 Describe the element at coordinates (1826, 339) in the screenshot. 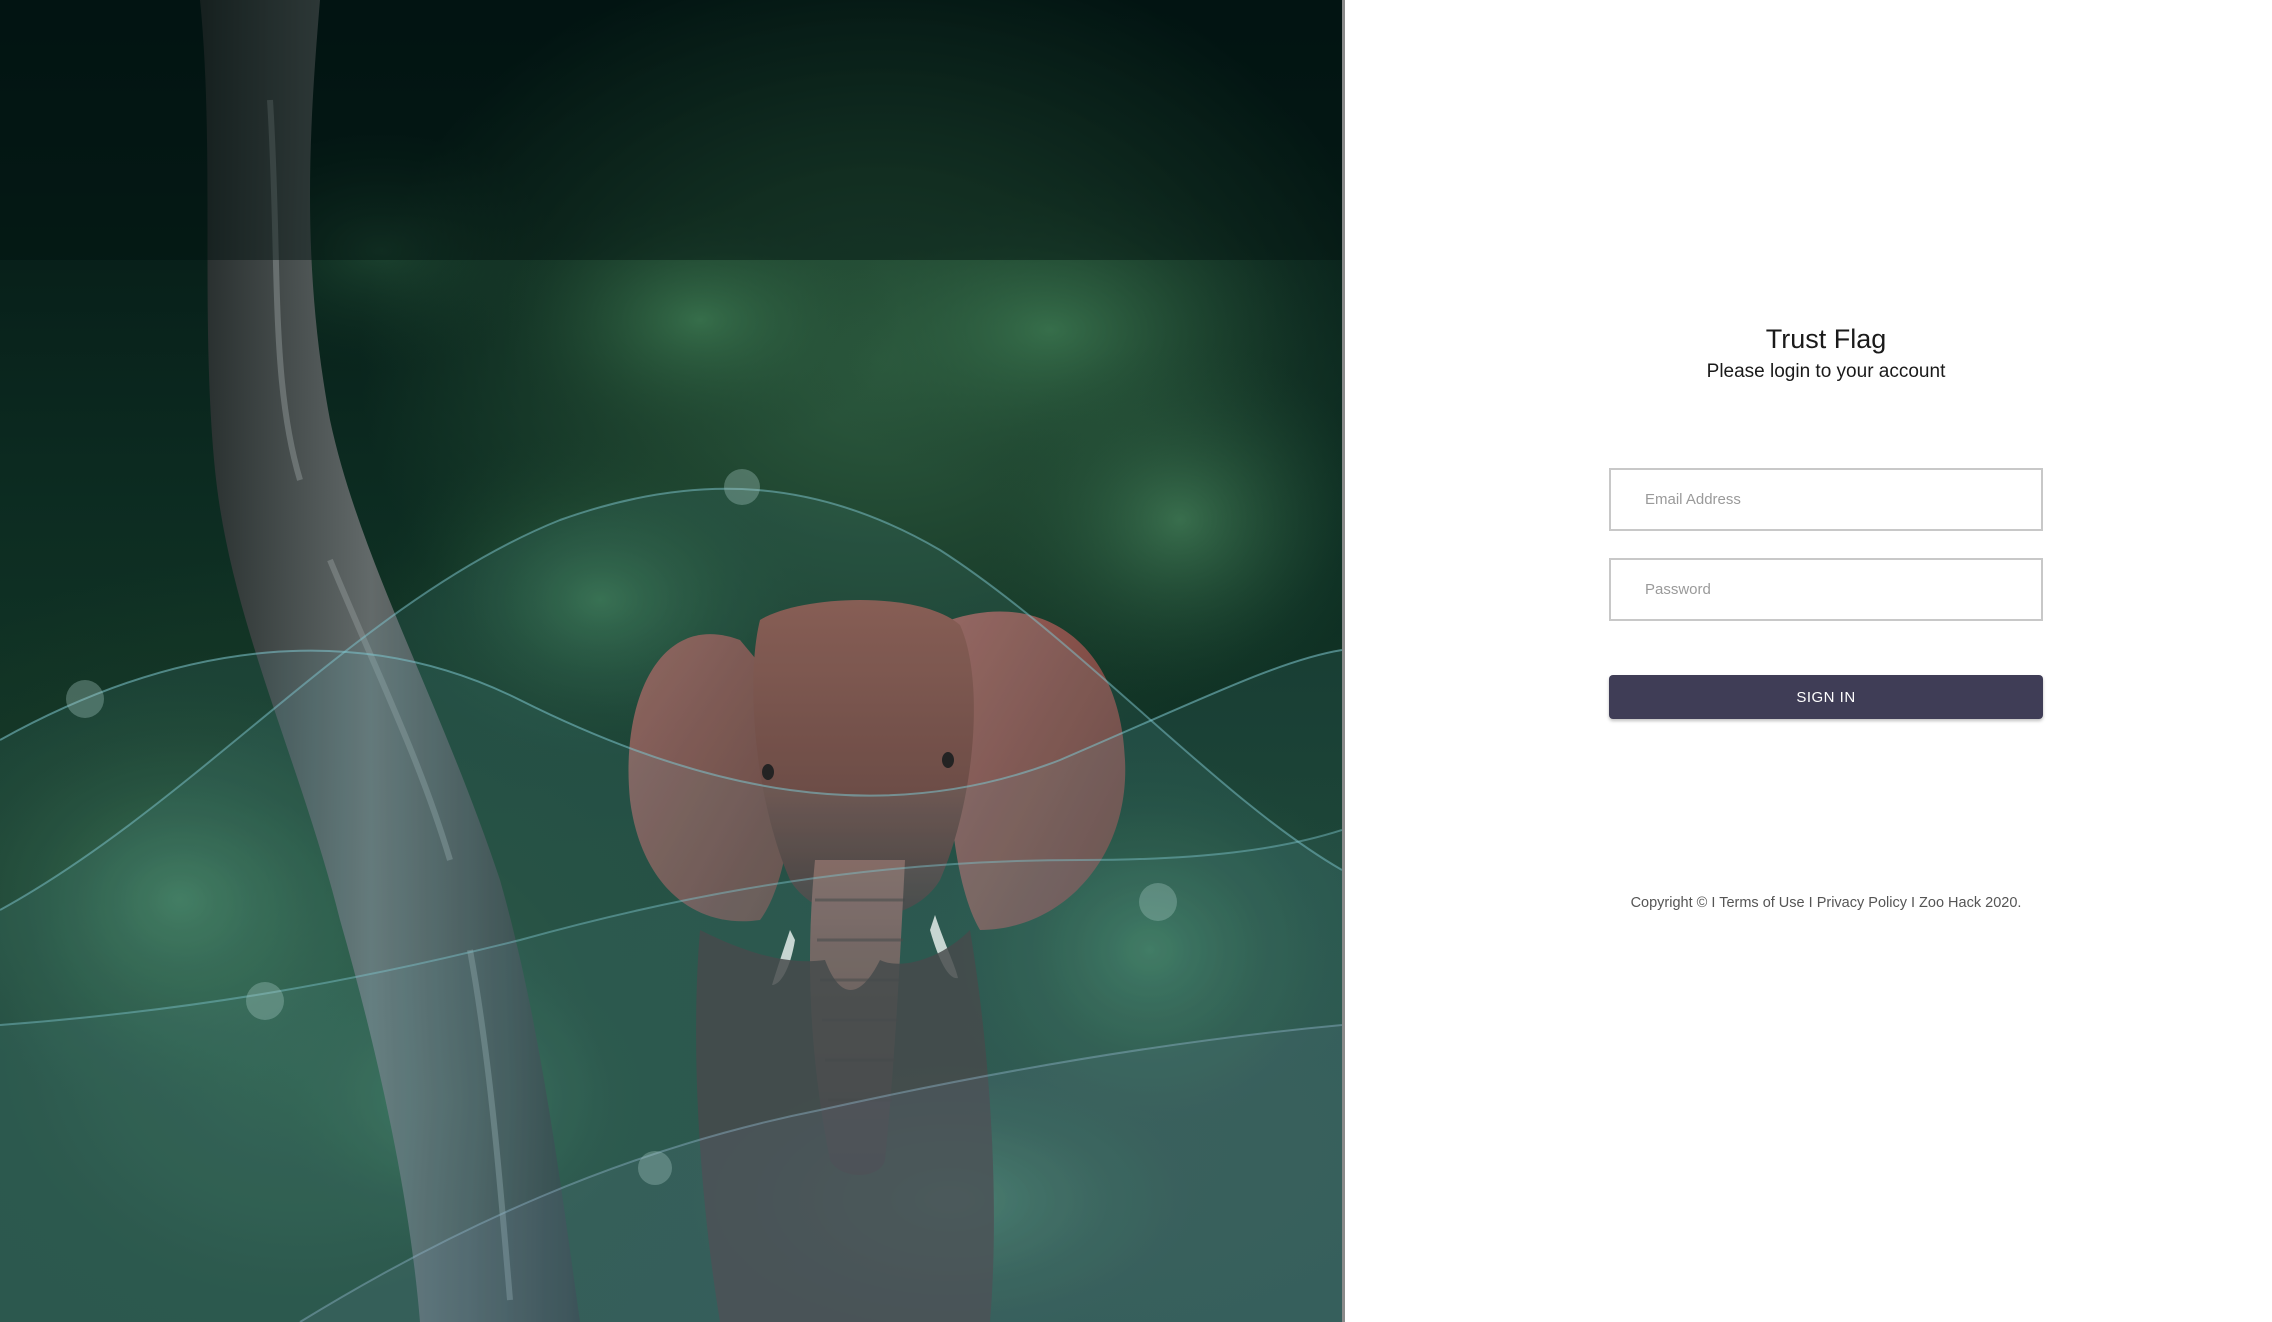

I see `app-title: Trust Flag` at that location.